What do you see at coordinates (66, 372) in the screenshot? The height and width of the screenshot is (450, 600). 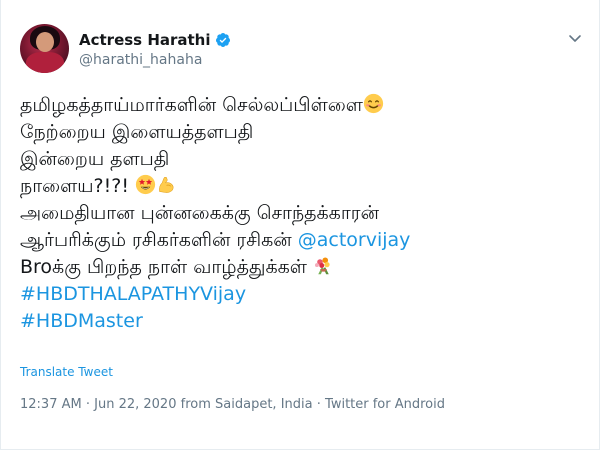 I see `translate-tweet-link: Translate Tweet` at bounding box center [66, 372].